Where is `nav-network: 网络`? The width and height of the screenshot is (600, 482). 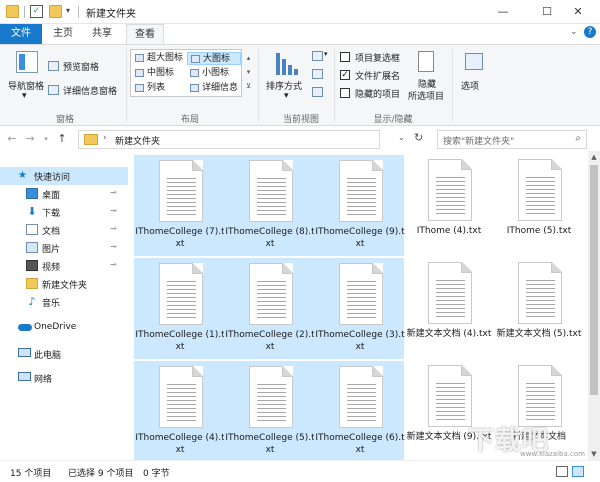
nav-network: 网络 is located at coordinates (64, 378).